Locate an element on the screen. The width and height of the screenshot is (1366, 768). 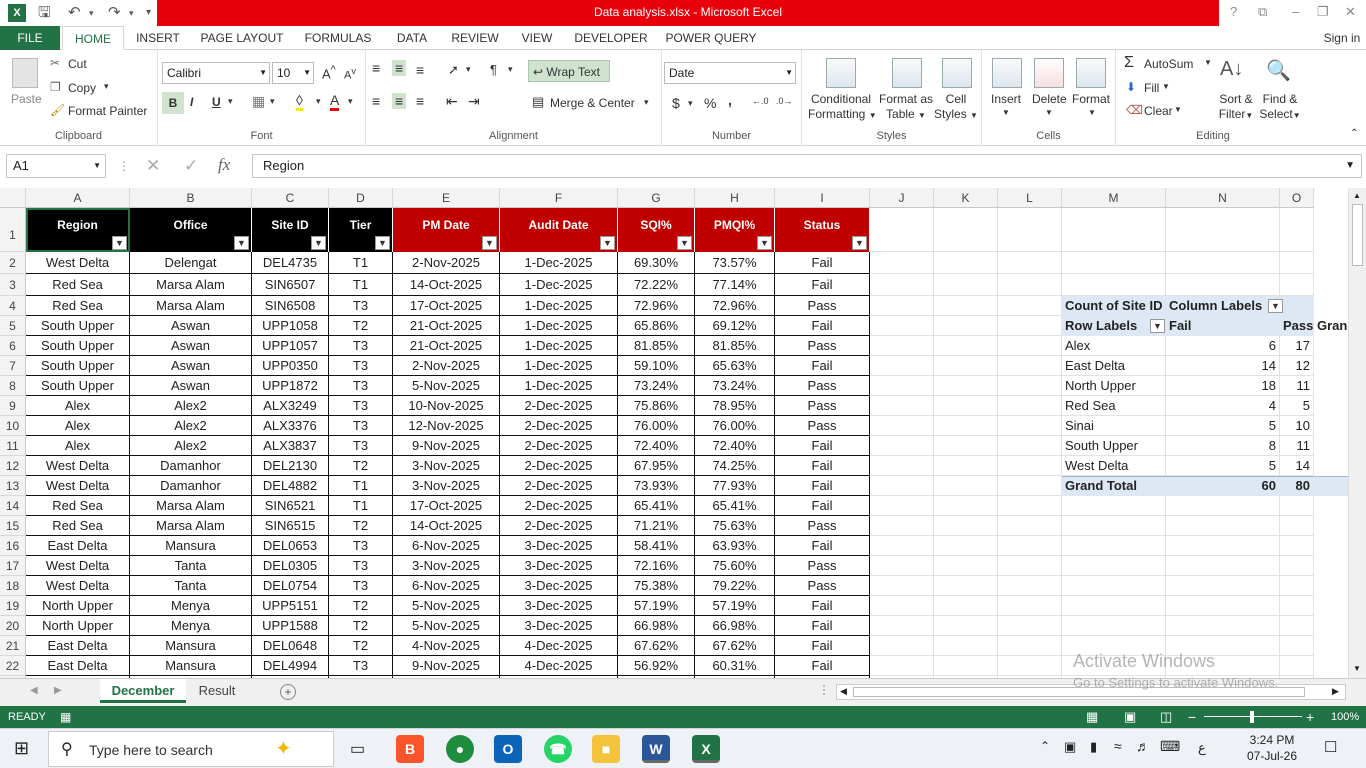
table-cell: 73.57% is located at coordinates (735, 263).